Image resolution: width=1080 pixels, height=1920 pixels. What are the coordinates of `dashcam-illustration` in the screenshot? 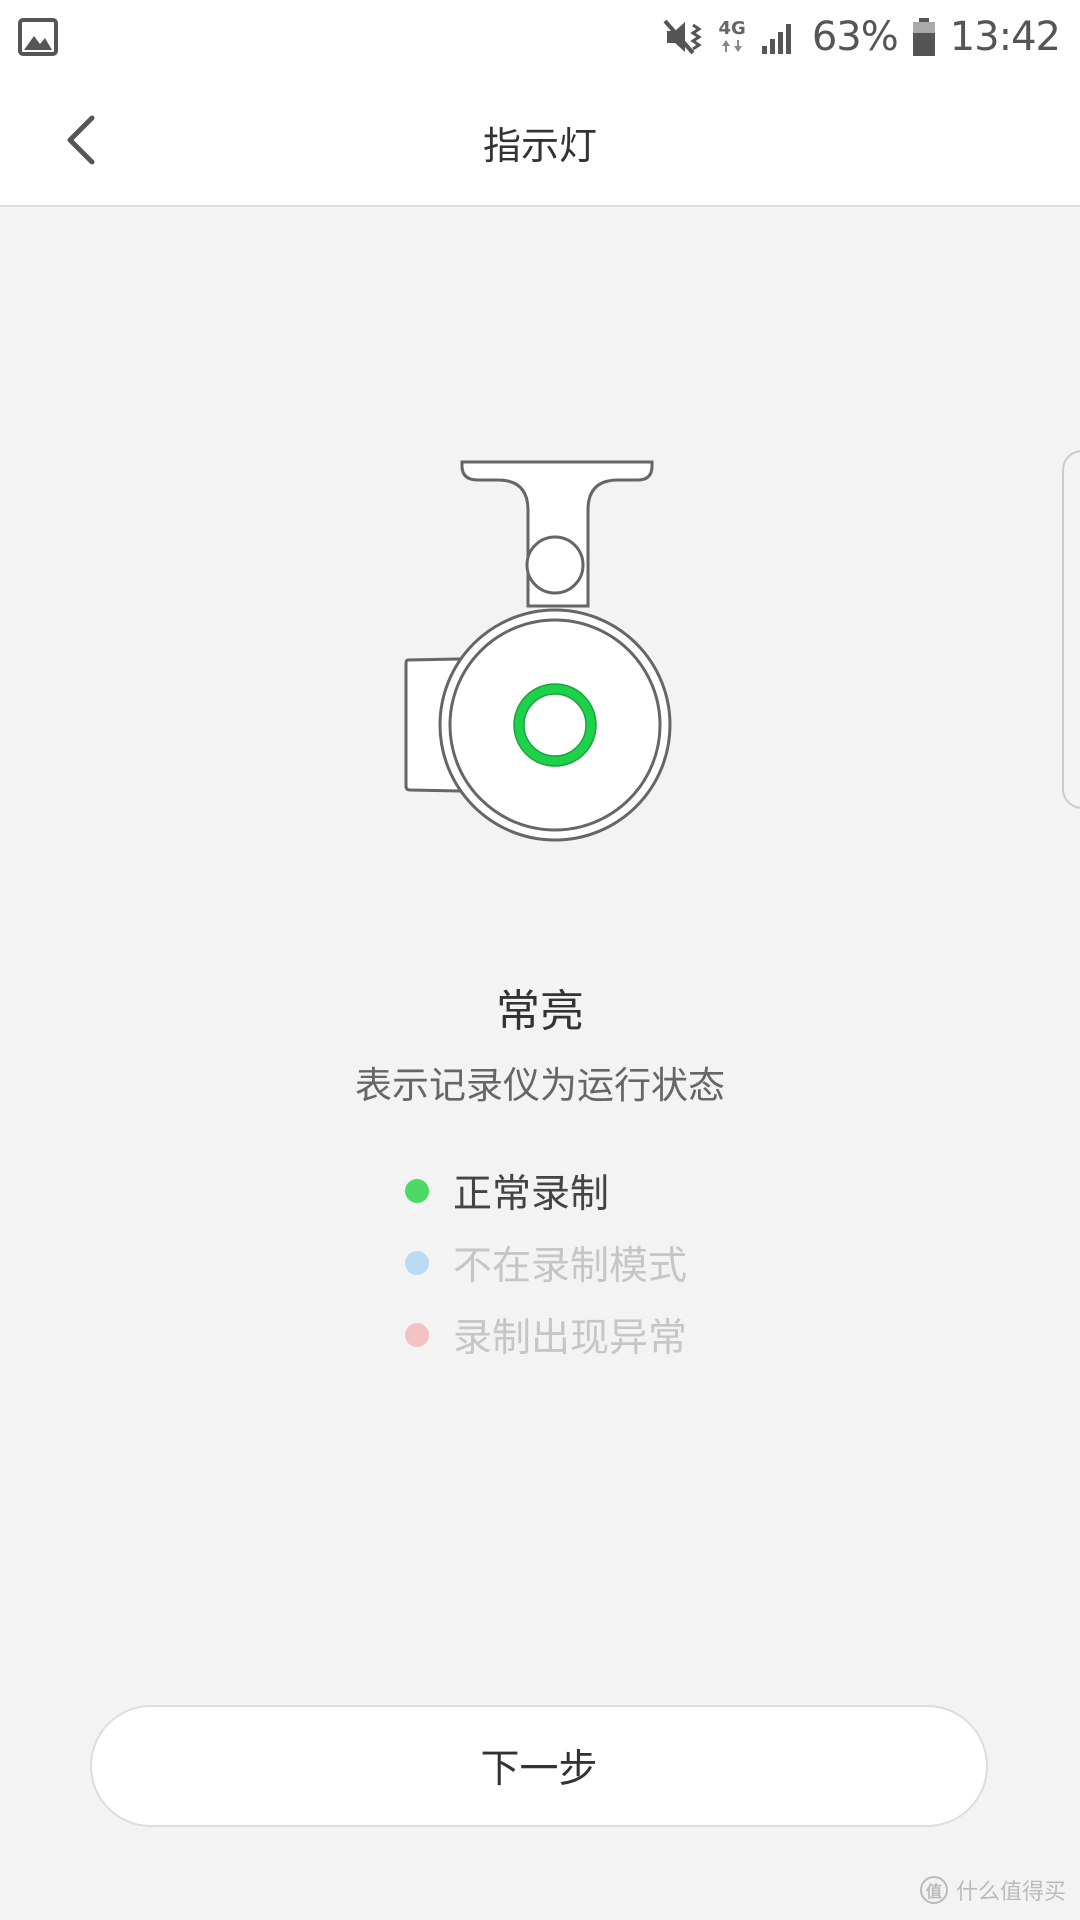 It's located at (540, 650).